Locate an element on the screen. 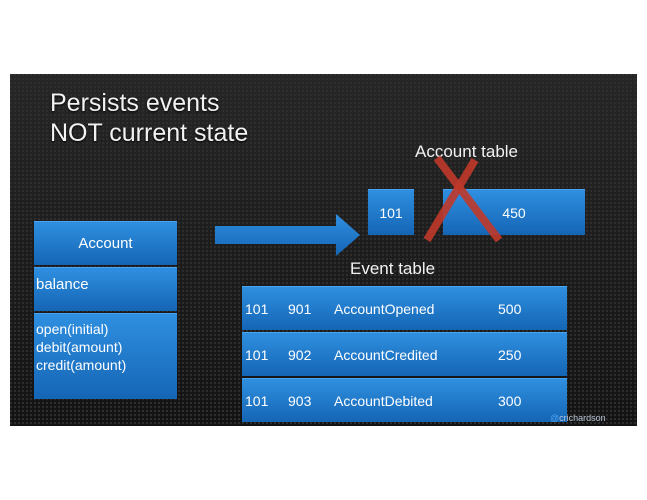  right-arrow-icon is located at coordinates (287, 235).